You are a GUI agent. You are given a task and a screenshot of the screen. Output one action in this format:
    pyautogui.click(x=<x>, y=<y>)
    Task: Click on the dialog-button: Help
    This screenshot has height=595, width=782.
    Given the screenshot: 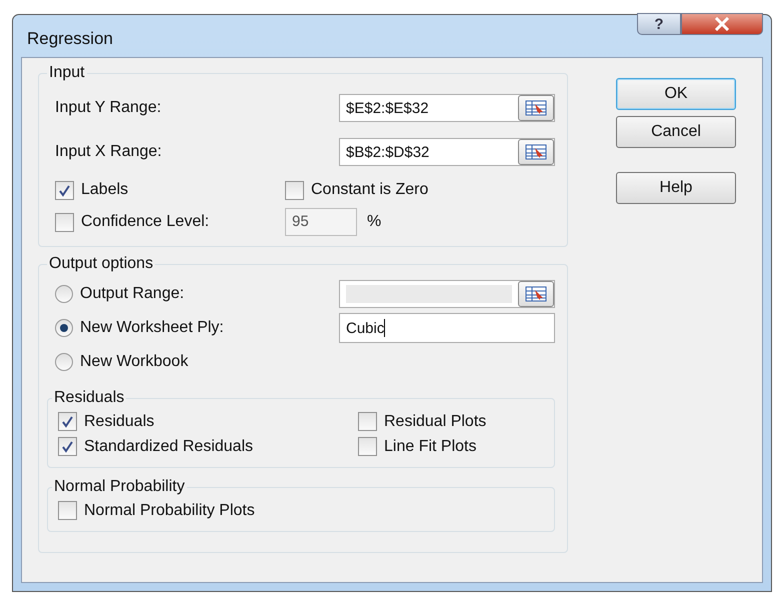 What is the action you would take?
    pyautogui.click(x=676, y=188)
    